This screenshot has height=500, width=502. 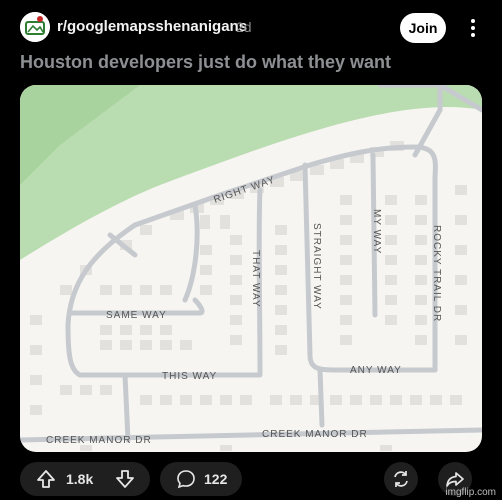 I want to click on label-this-way: THIS WAY, so click(x=189, y=376).